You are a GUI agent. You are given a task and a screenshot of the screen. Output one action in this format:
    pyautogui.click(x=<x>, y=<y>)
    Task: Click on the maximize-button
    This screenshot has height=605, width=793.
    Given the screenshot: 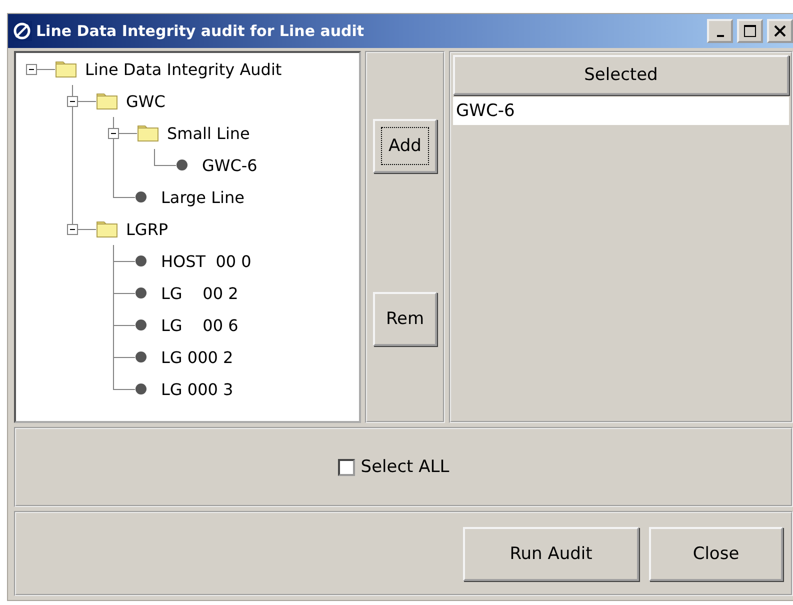 What is the action you would take?
    pyautogui.click(x=750, y=31)
    